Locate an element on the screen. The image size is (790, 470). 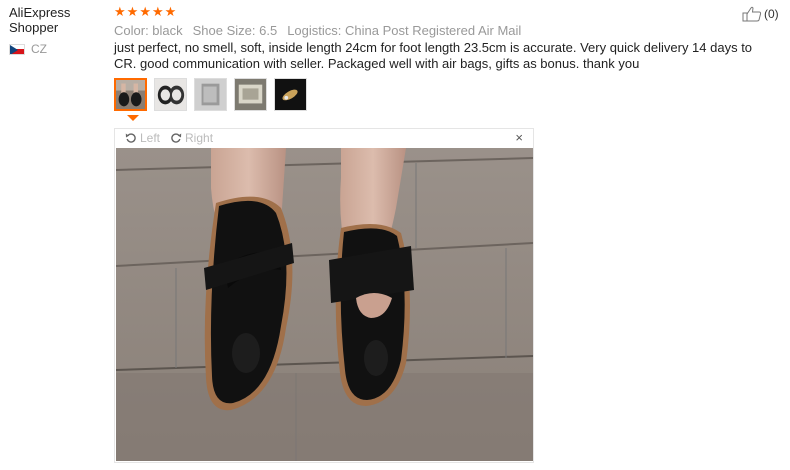
rotate-right-label: Right is located at coordinates (199, 138).